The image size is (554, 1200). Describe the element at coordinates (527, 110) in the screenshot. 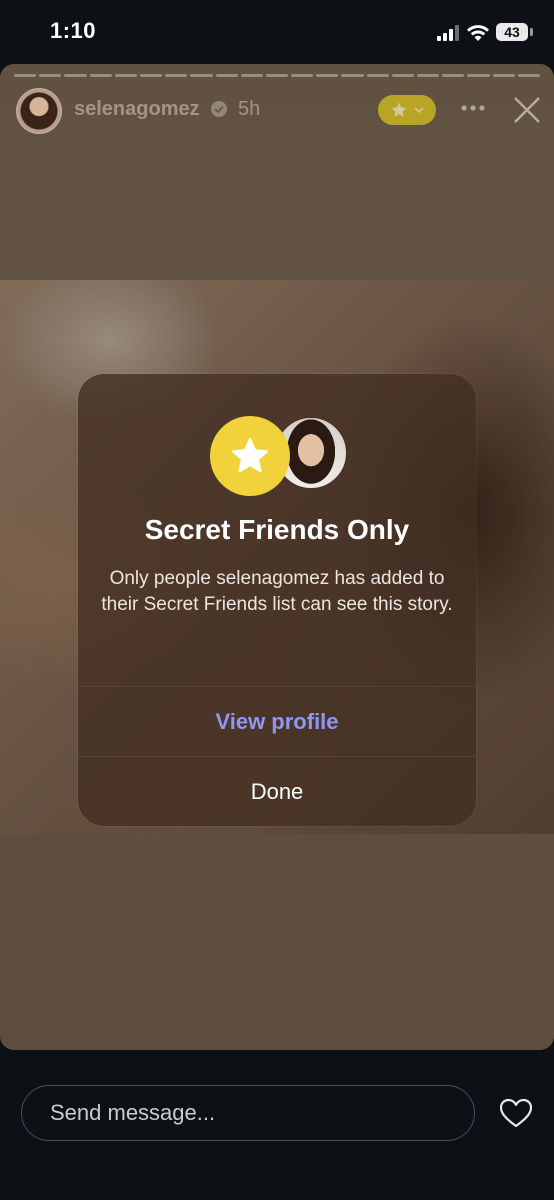

I see `close-icon` at that location.